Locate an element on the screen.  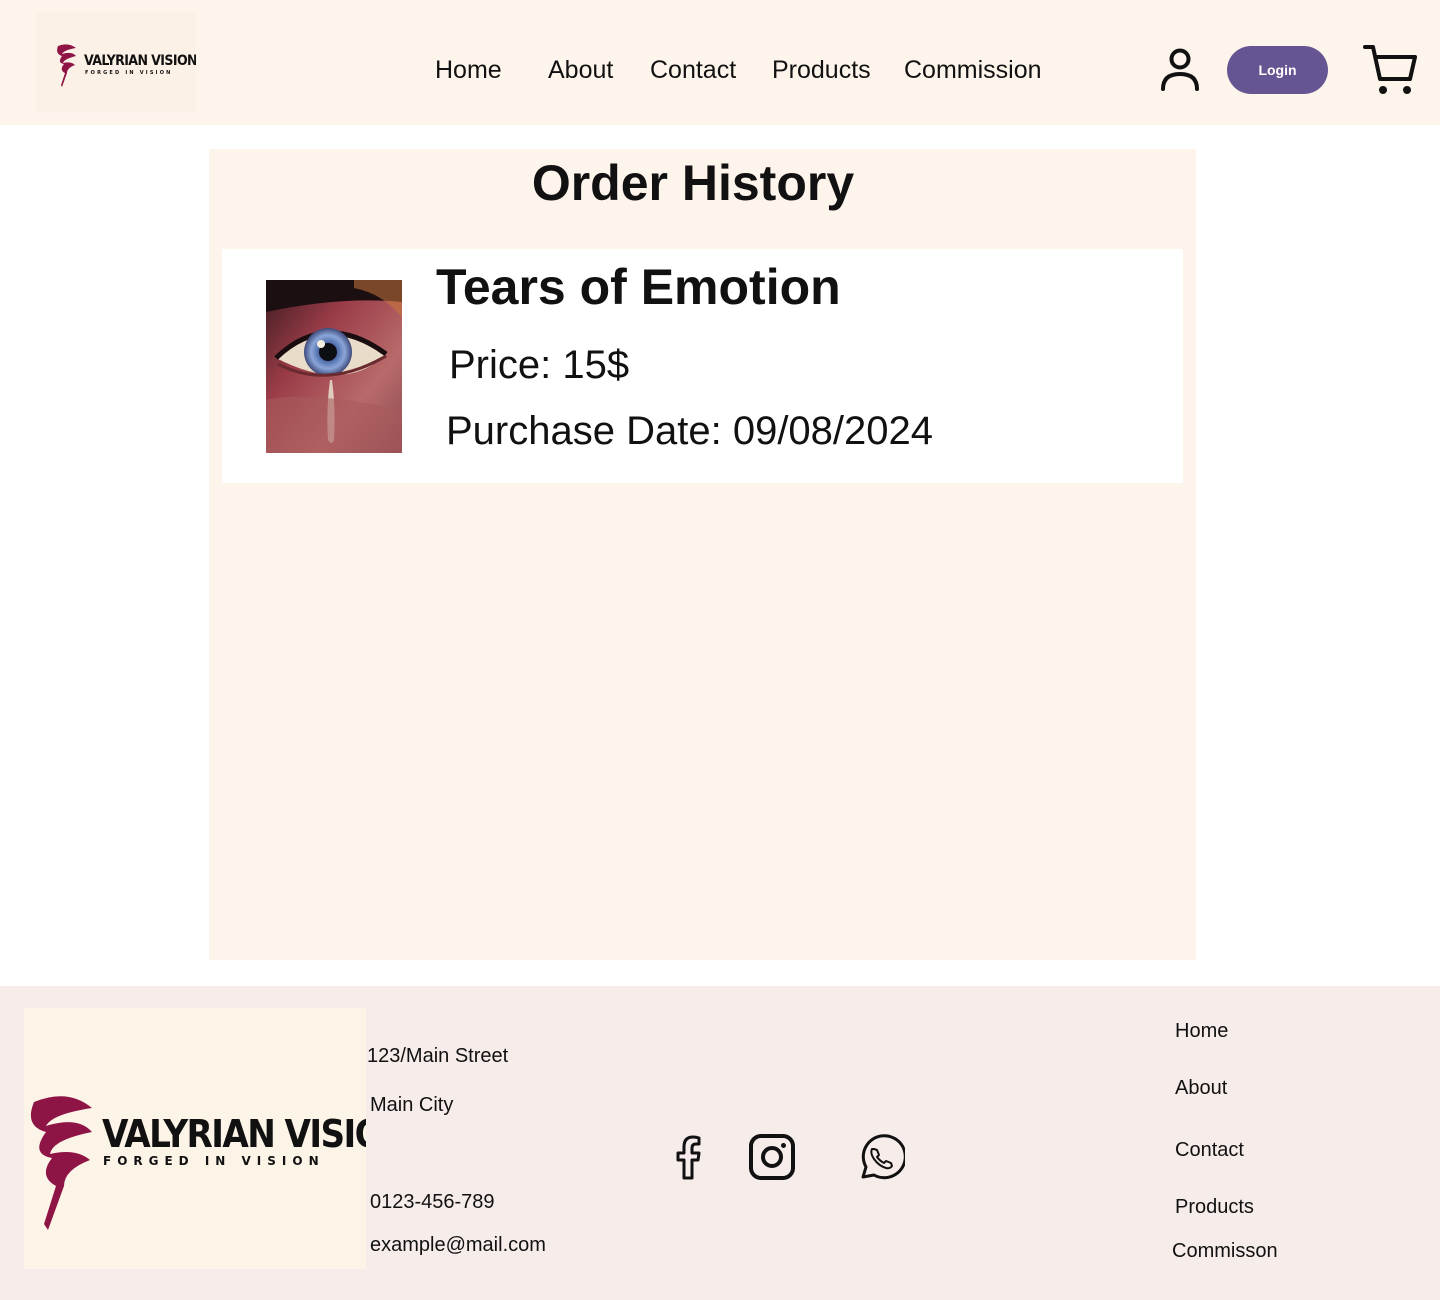
price-row: Price: 15$ is located at coordinates (539, 365).